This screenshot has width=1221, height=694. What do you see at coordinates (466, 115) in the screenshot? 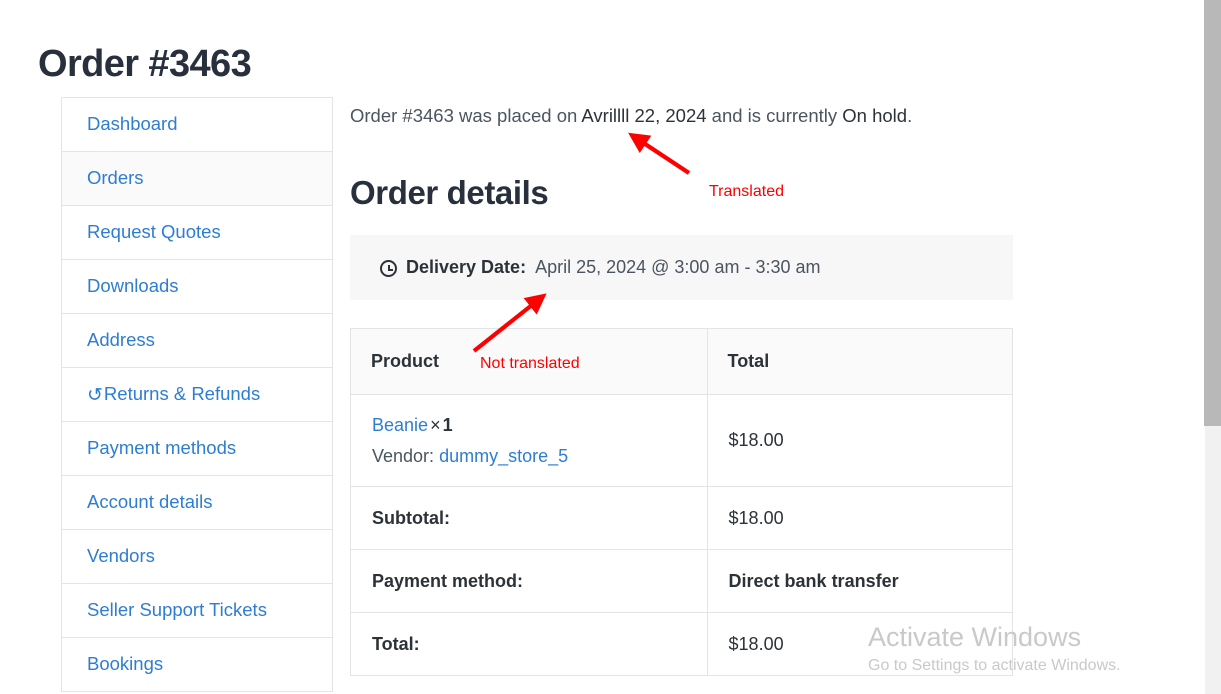
I see `status-prefix: Order #3463 was placed on` at bounding box center [466, 115].